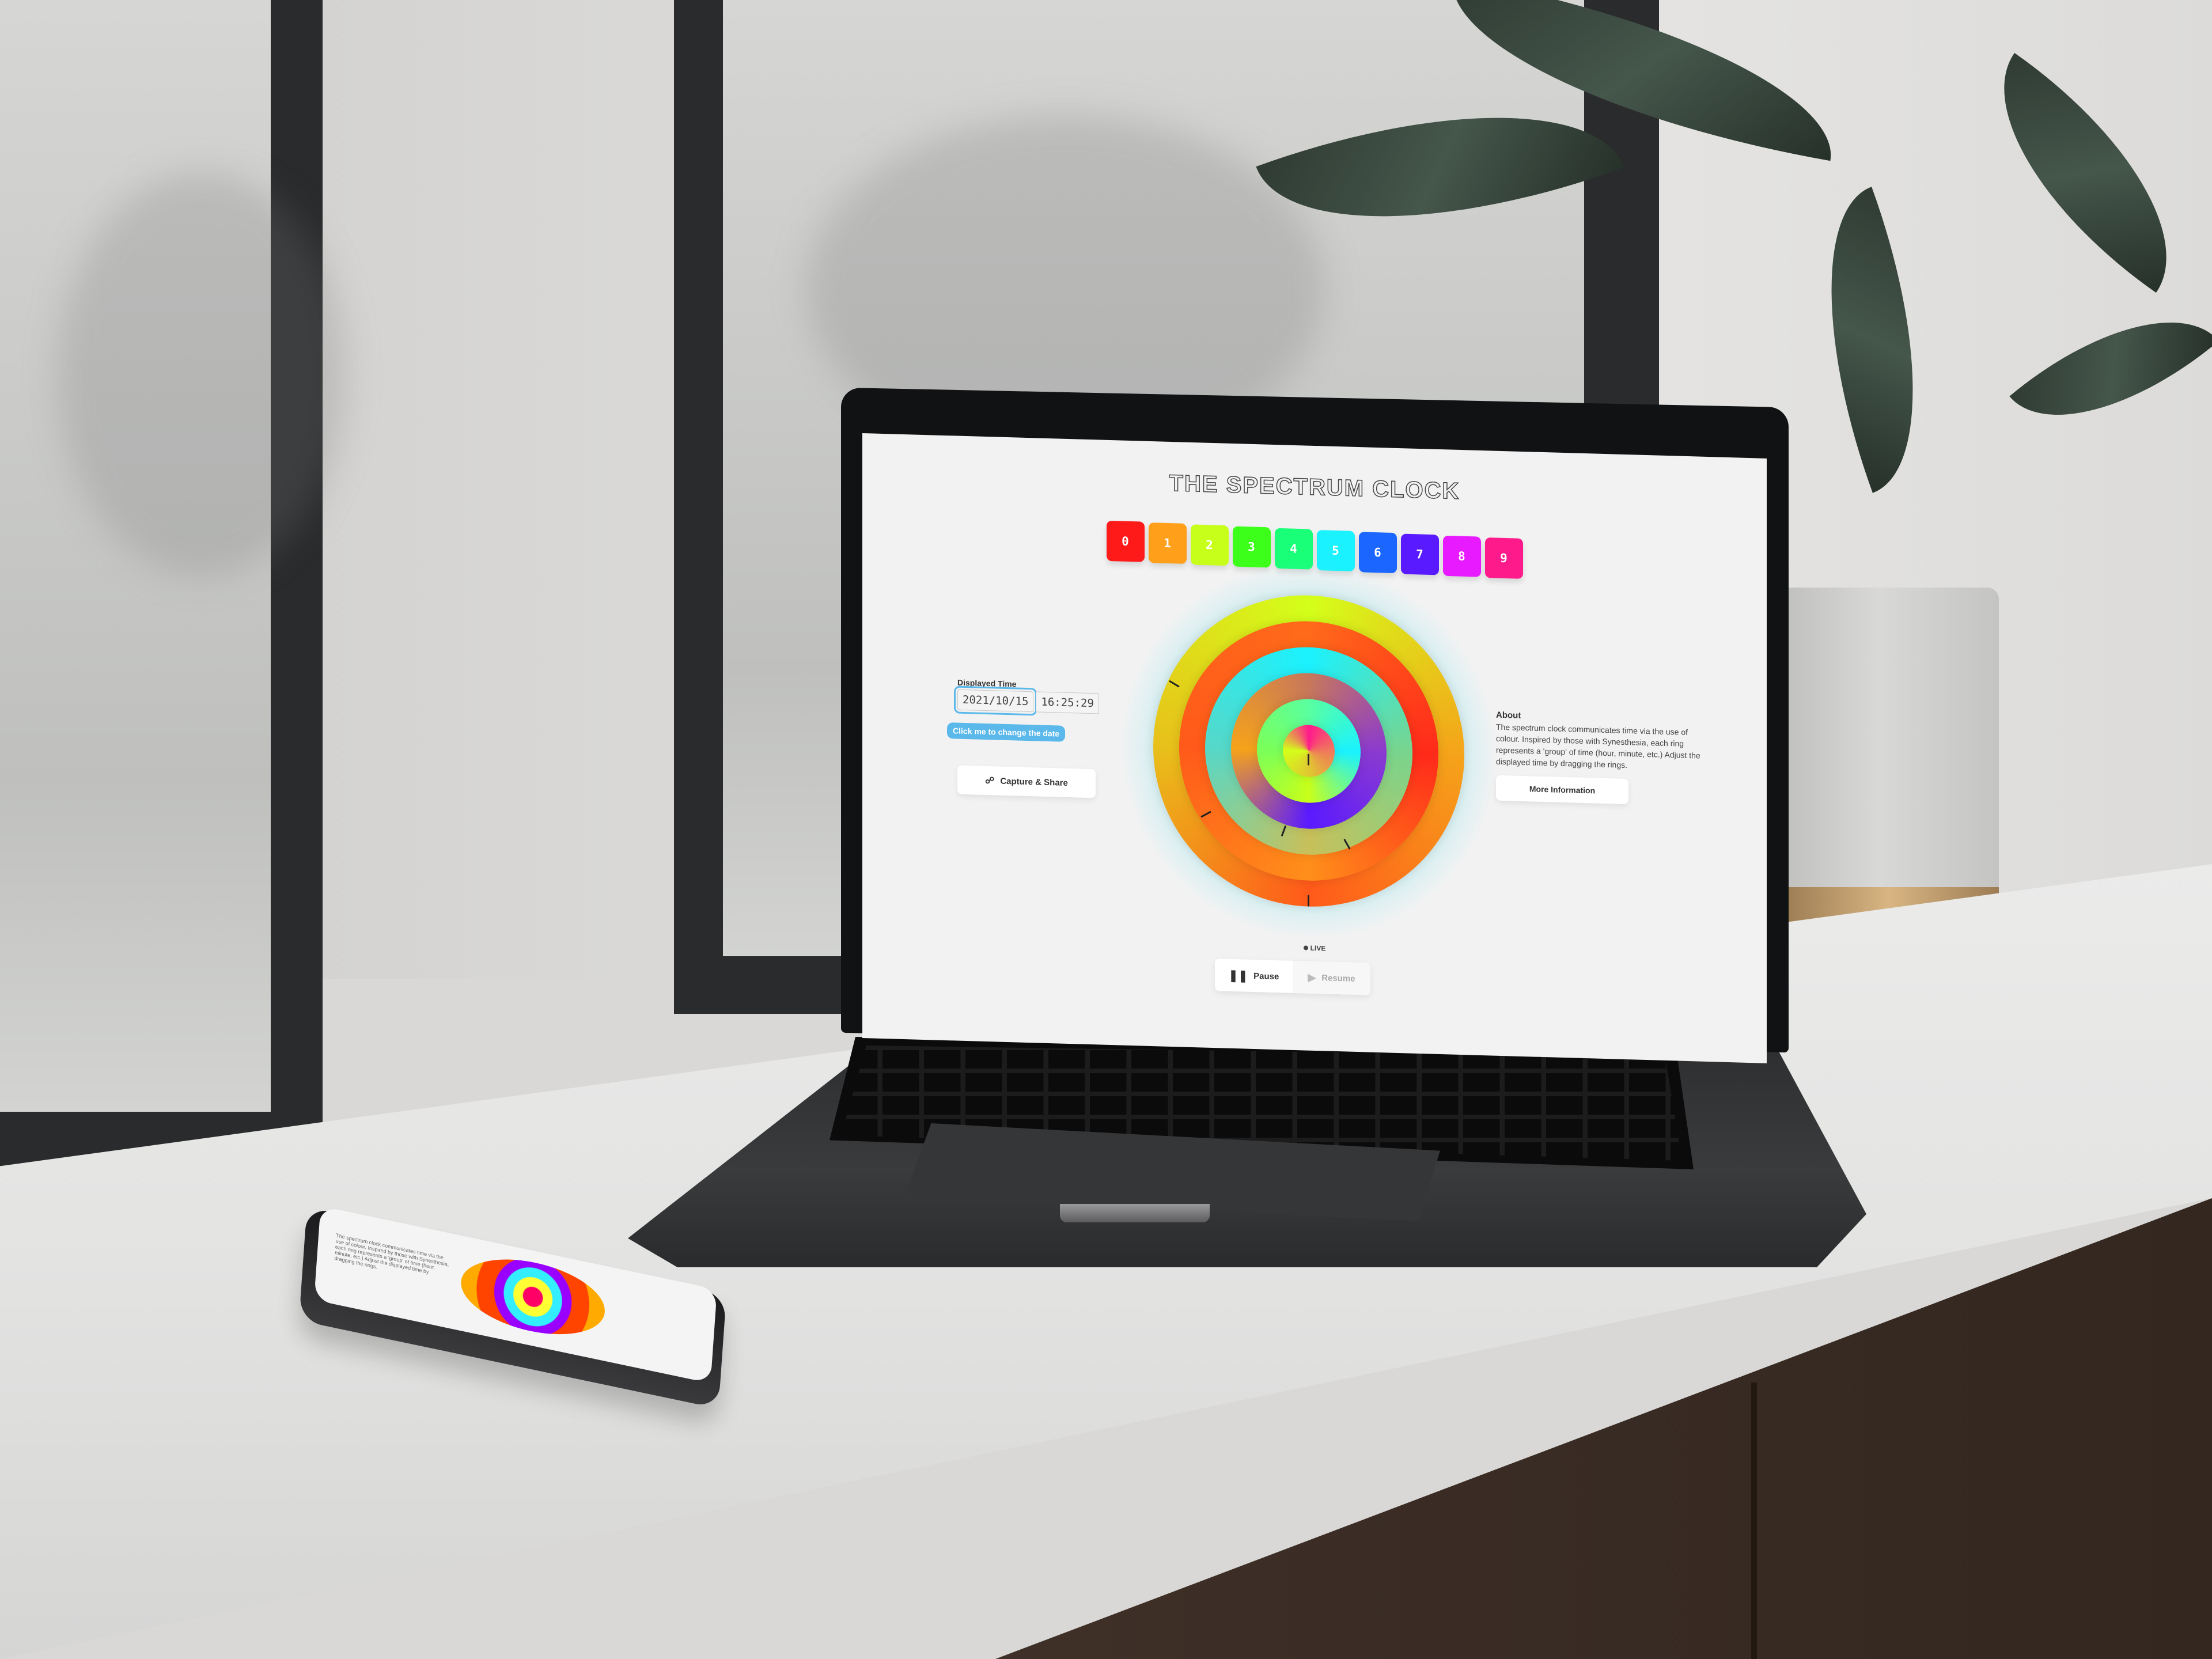 The height and width of the screenshot is (1659, 2212). Describe the element at coordinates (990, 780) in the screenshot. I see `share-icon: ☍` at that location.